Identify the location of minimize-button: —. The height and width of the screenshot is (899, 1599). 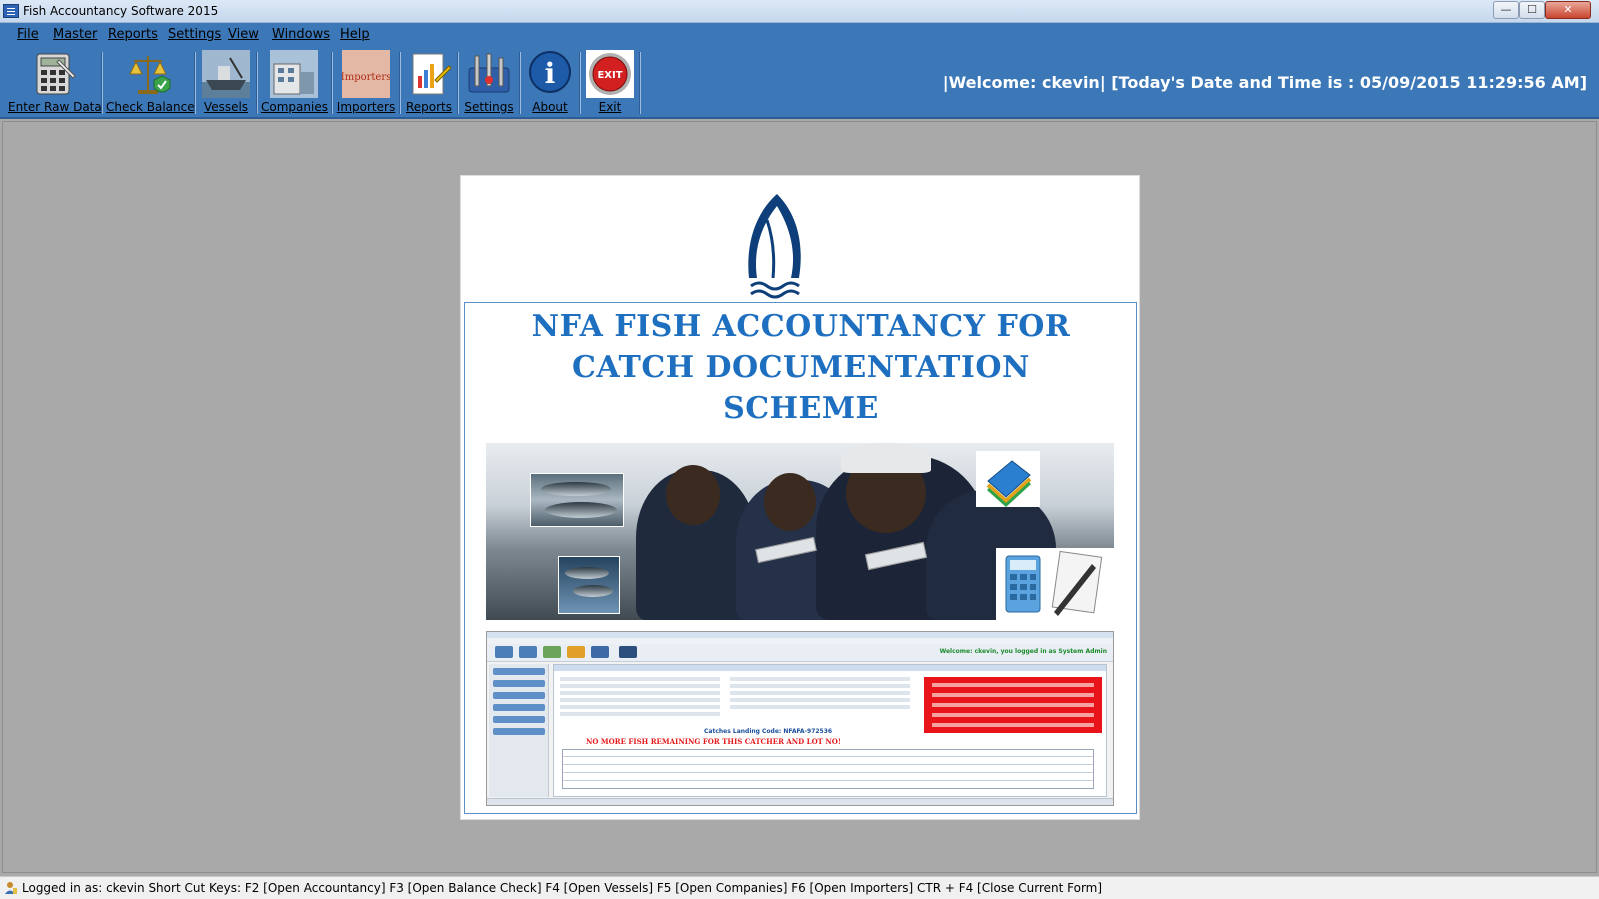
(1506, 10).